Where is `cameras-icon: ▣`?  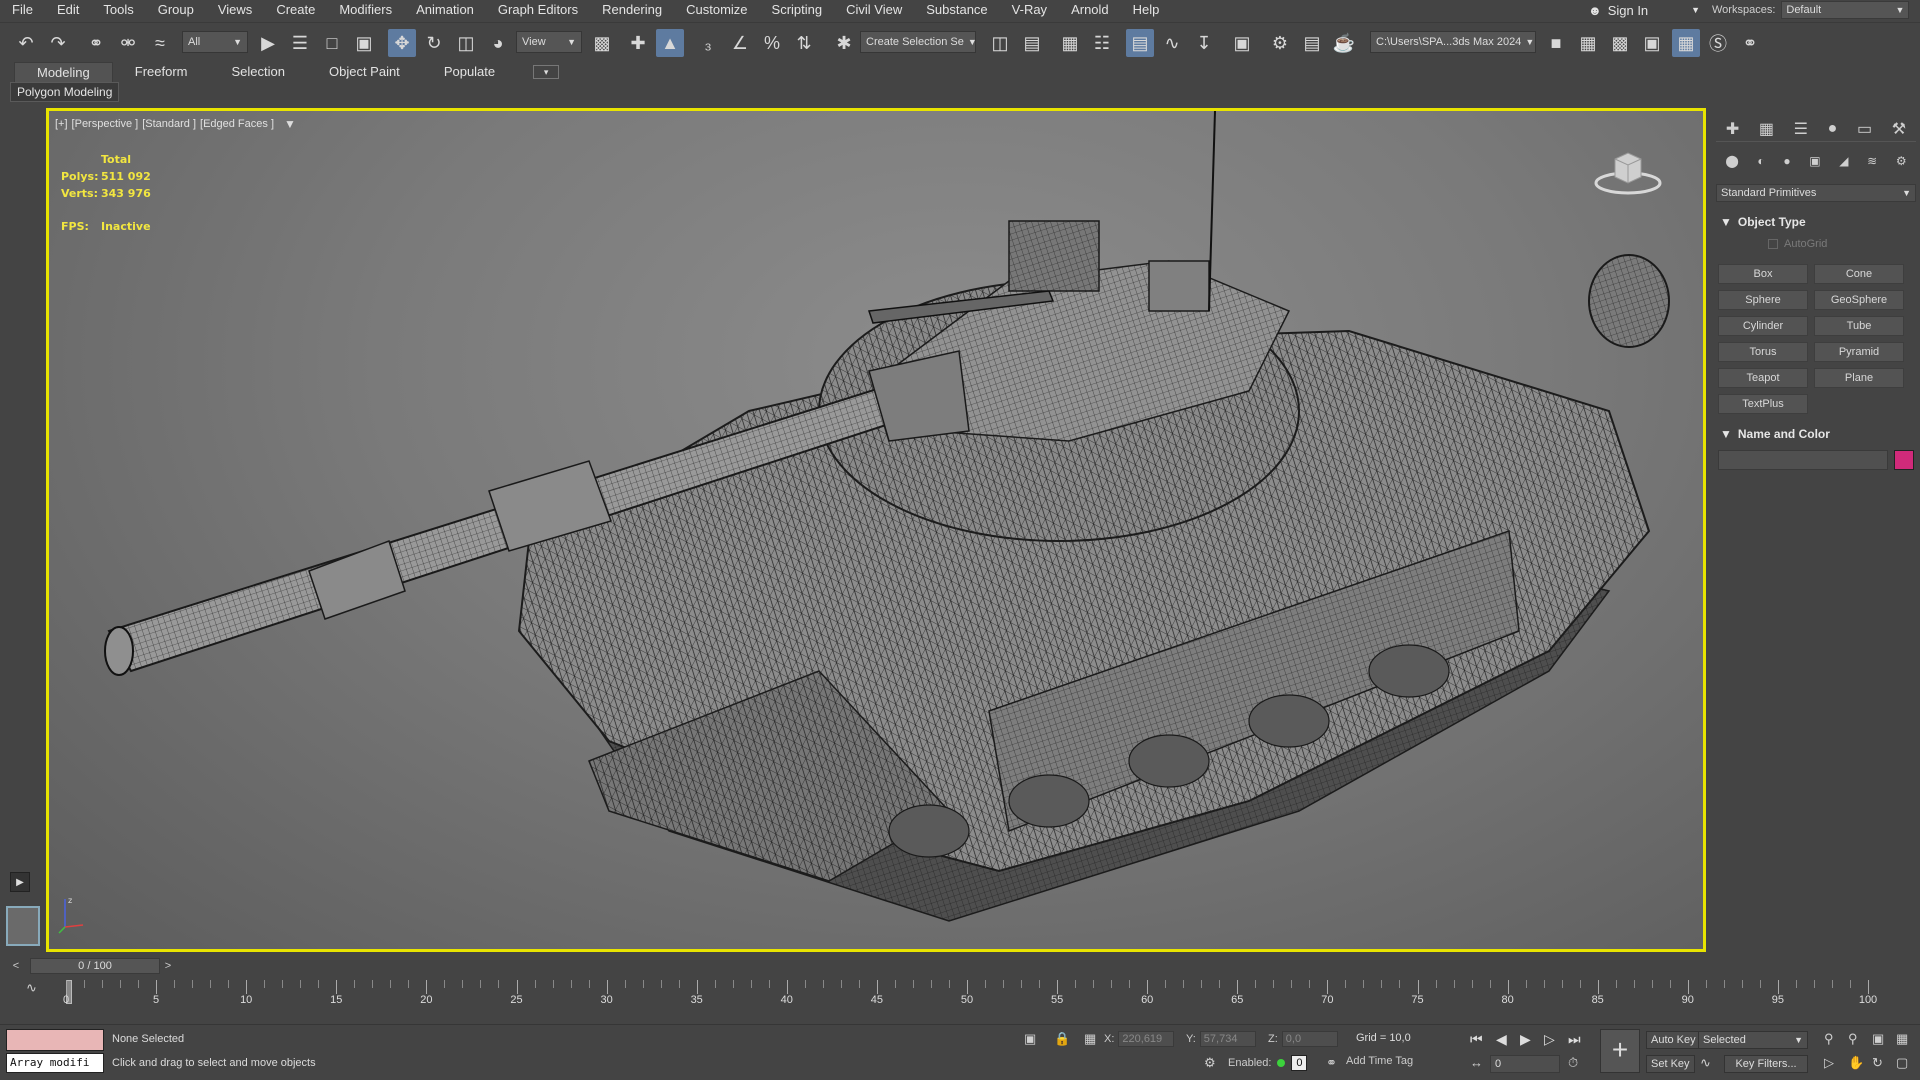
cameras-icon: ▣ is located at coordinates (1814, 161).